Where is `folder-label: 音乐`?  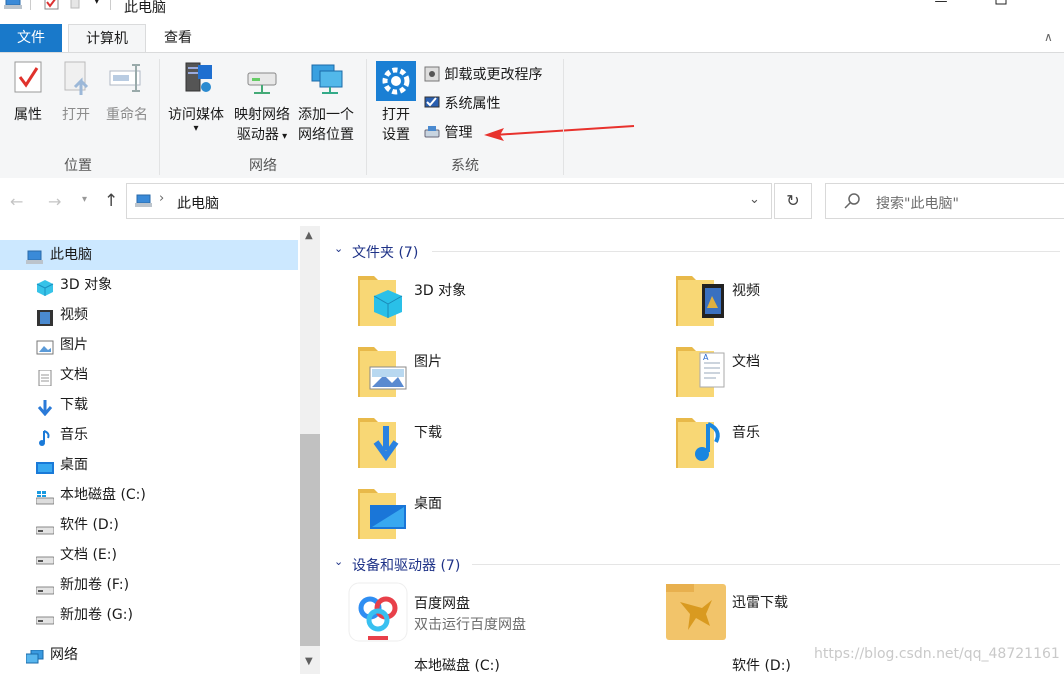 folder-label: 音乐 is located at coordinates (746, 432).